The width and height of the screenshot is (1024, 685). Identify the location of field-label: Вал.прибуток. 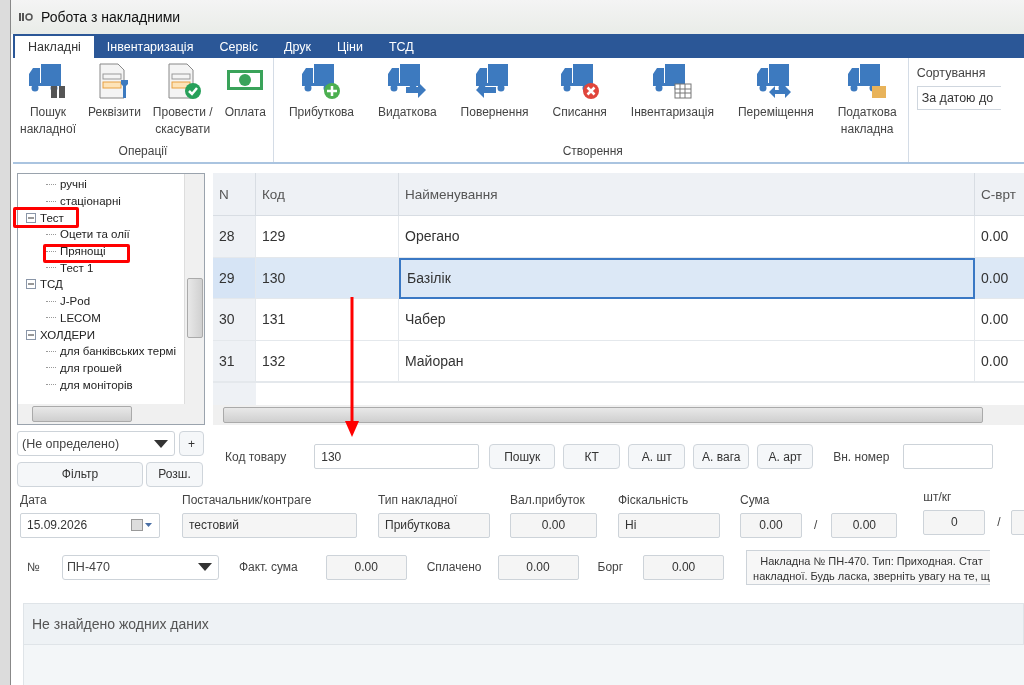
(548, 499).